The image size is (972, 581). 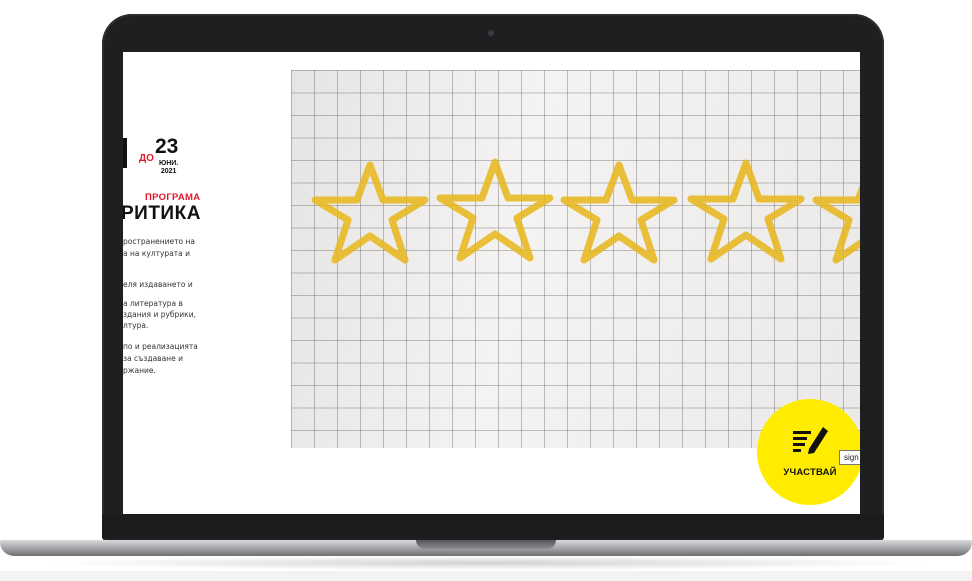 I want to click on laptop-notch, so click(x=486, y=544).